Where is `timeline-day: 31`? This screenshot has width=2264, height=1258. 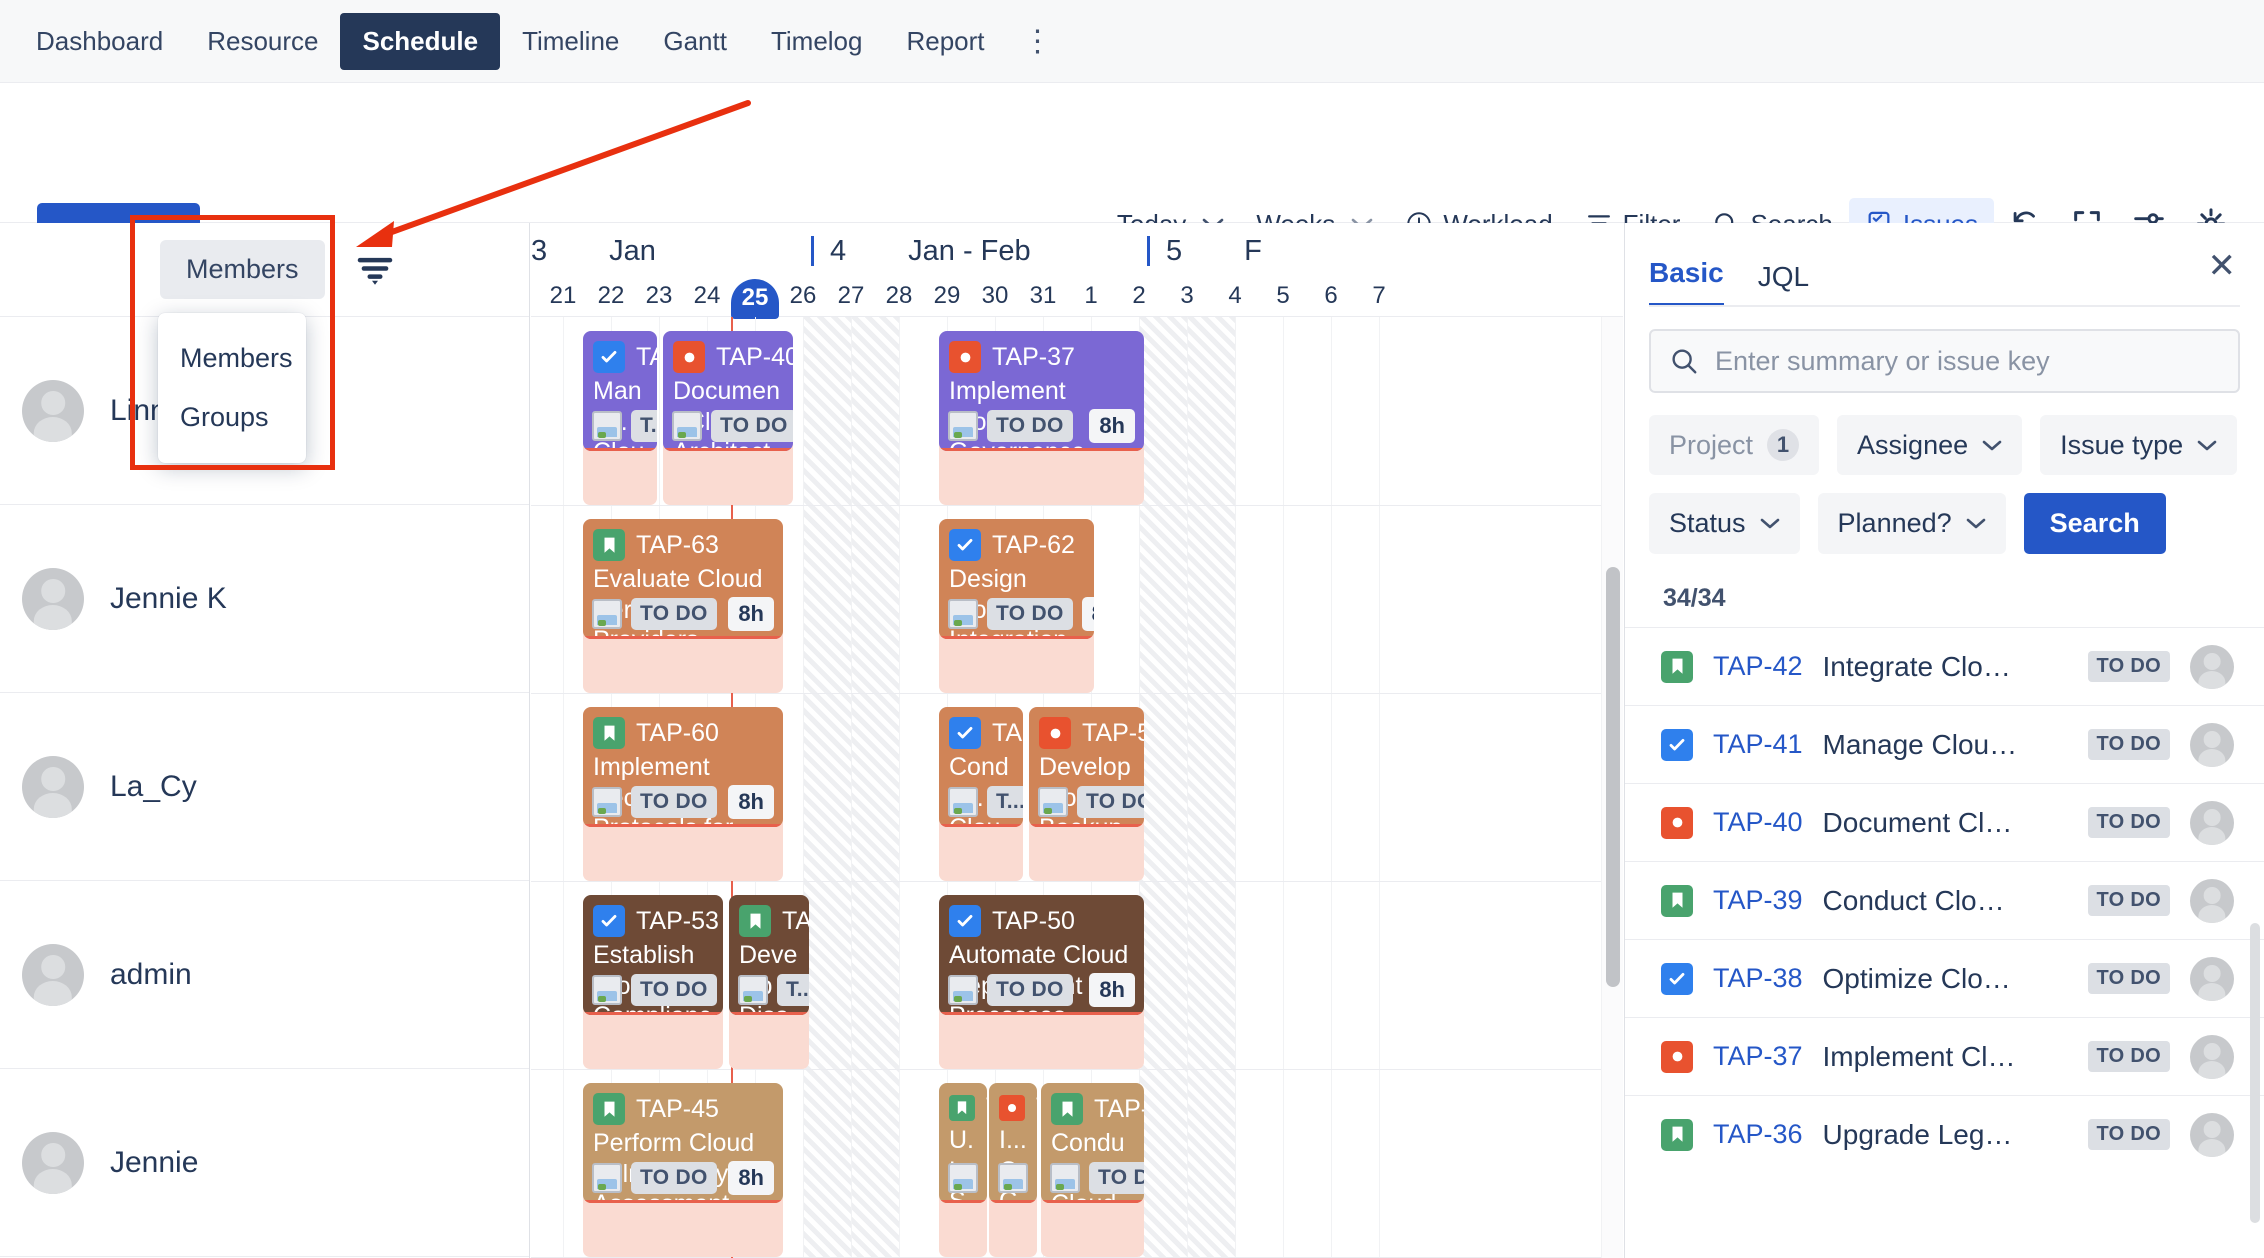 timeline-day: 31 is located at coordinates (1043, 296).